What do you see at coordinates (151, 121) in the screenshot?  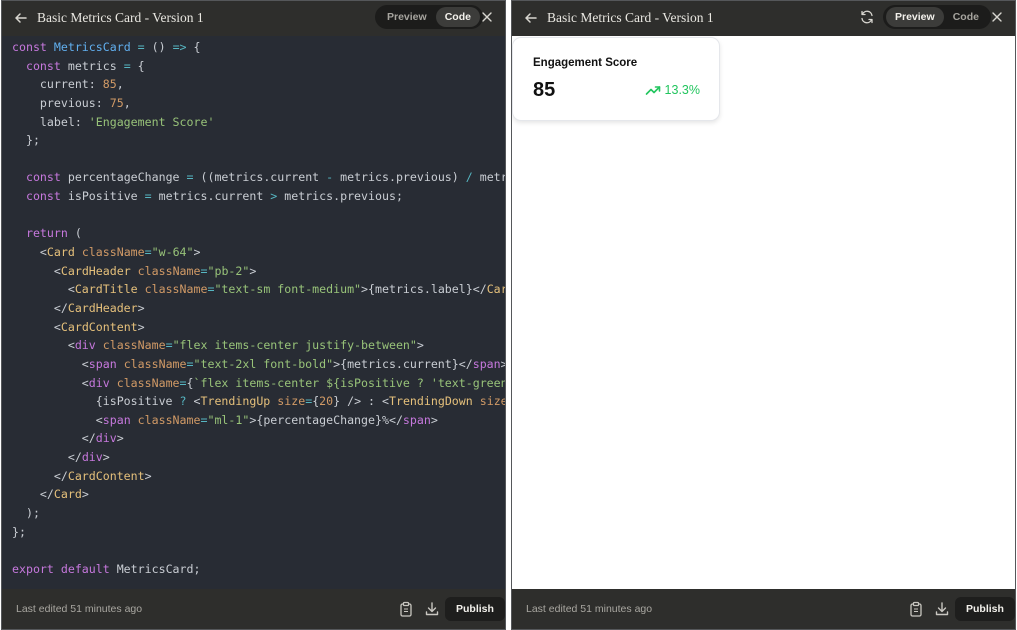 I see `code-token: 'Engagement Score'` at bounding box center [151, 121].